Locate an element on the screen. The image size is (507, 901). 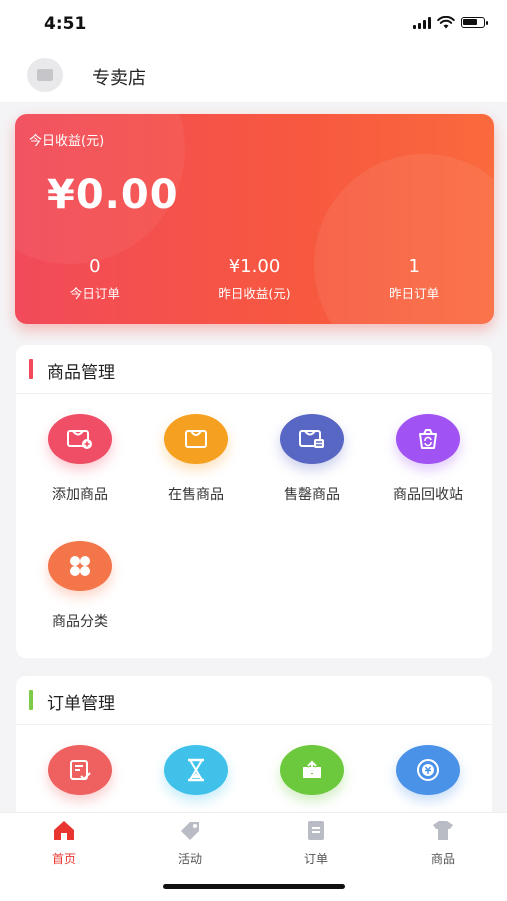
tab-activity: 活动 is located at coordinates (190, 843).